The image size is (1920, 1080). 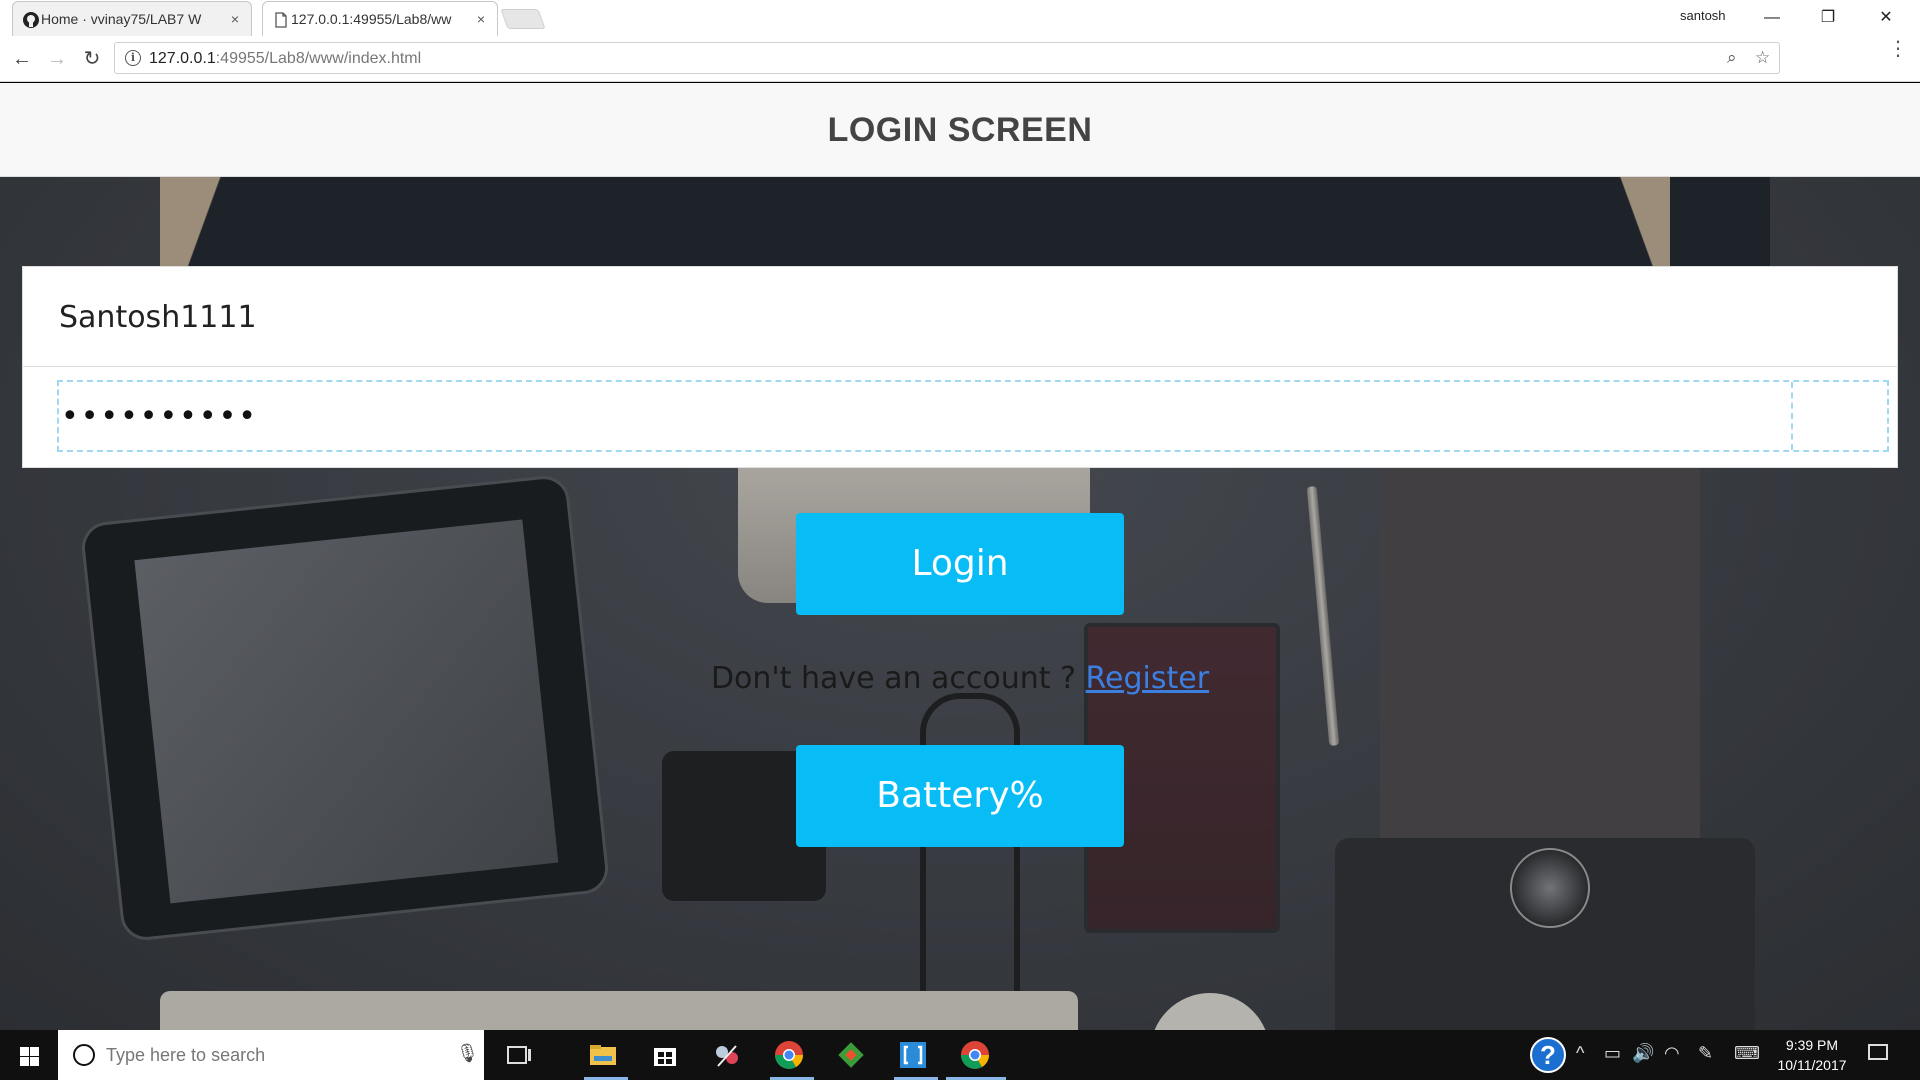 I want to click on search-placeholder: Type here to search, so click(x=186, y=1055).